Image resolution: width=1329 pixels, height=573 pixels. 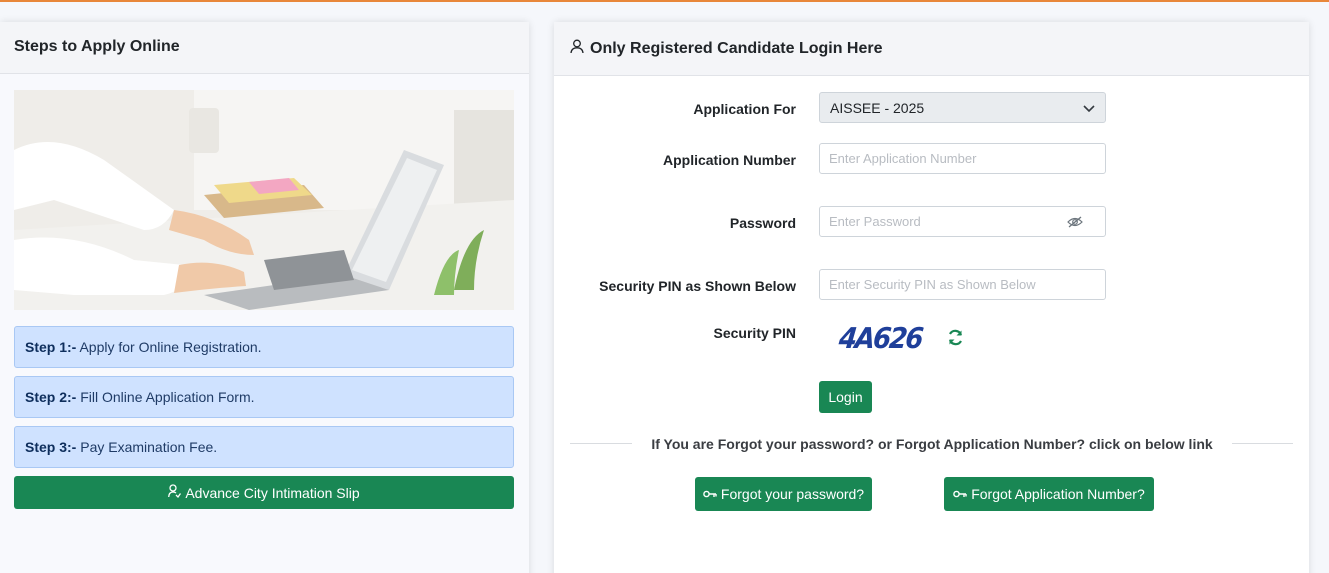 I want to click on refresh-icon, so click(x=955, y=340).